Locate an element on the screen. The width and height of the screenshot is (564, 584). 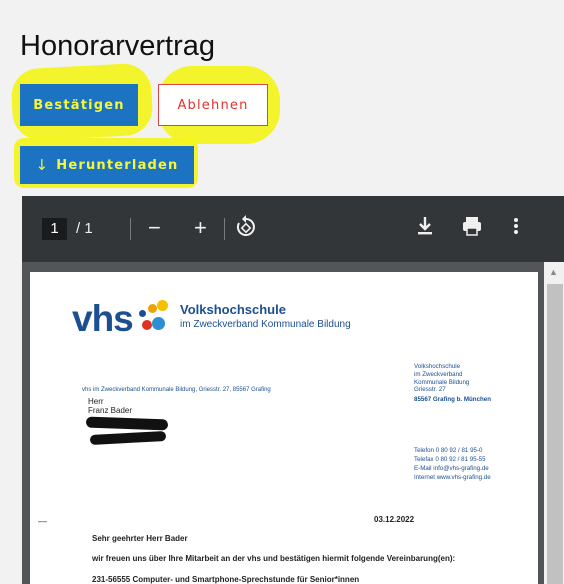
decline-button: Ablehnen is located at coordinates (213, 105).